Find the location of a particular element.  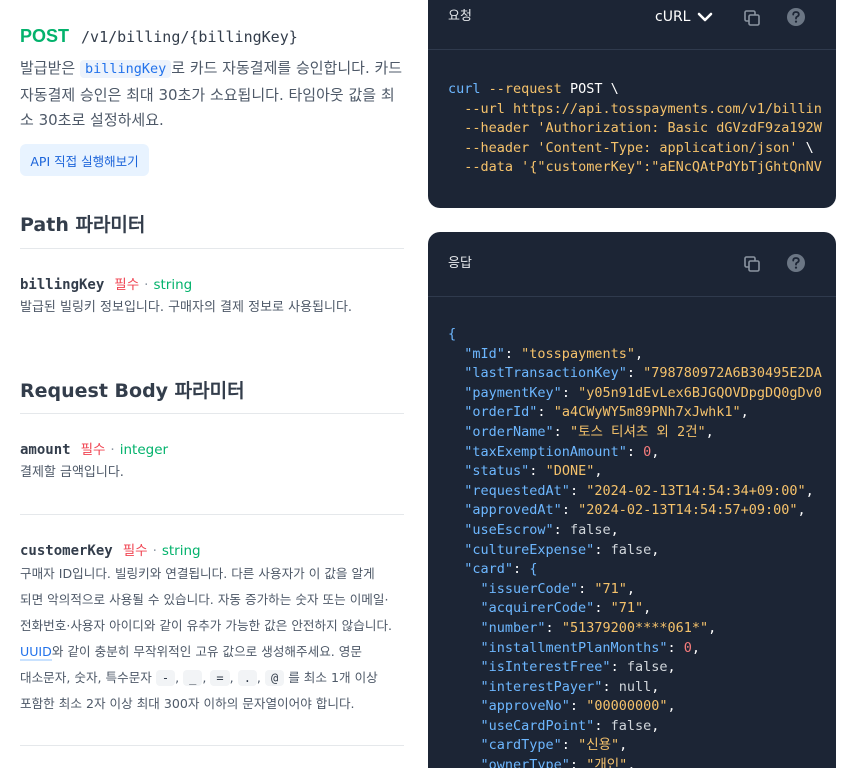

json-value: "신용" is located at coordinates (599, 745).